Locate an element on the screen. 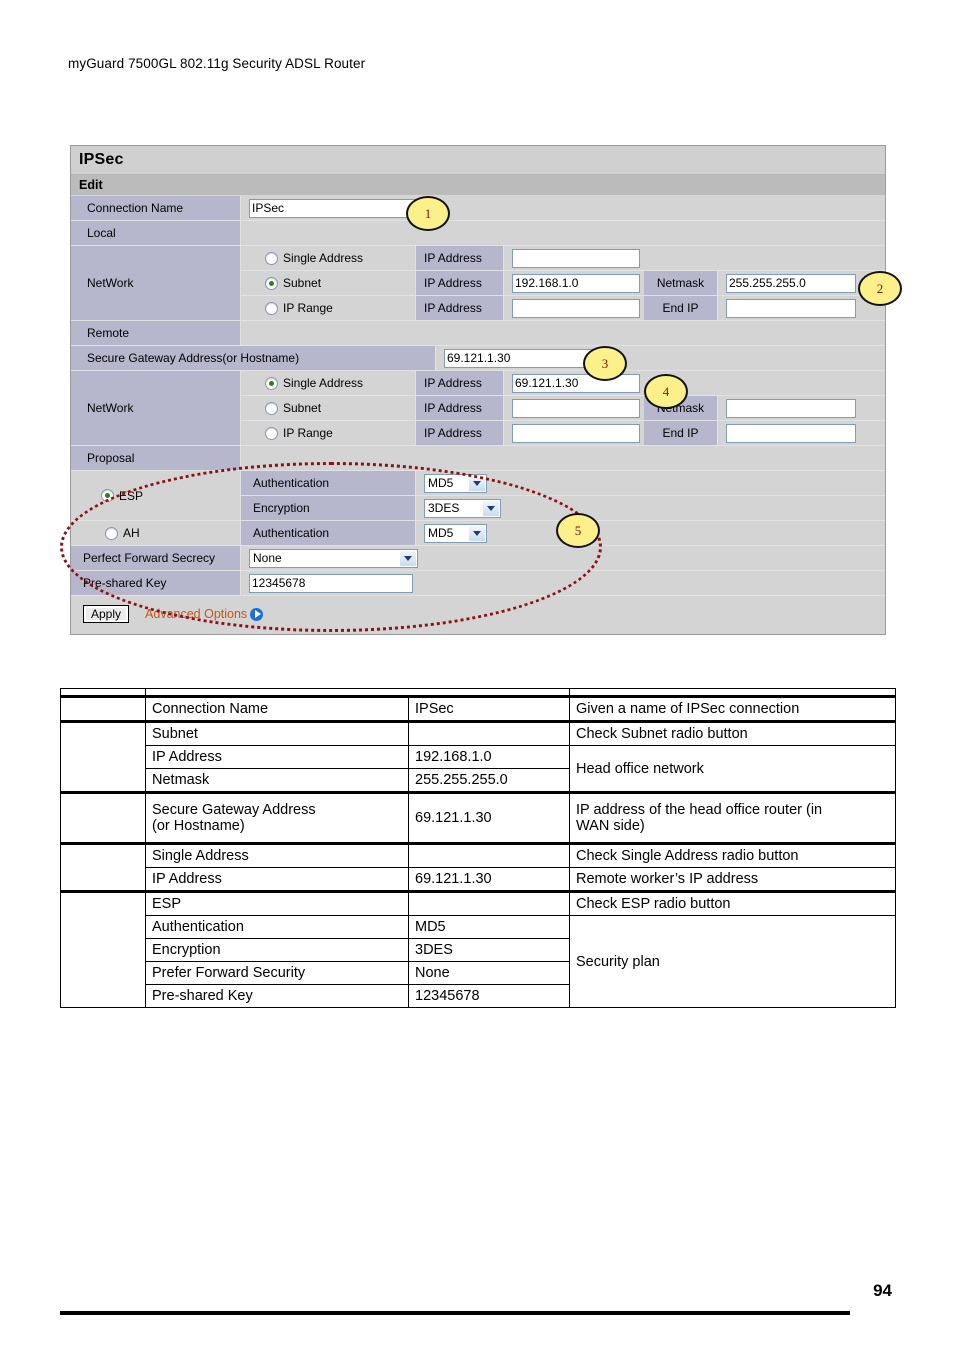  esp-option: ESP is located at coordinates (156, 495).